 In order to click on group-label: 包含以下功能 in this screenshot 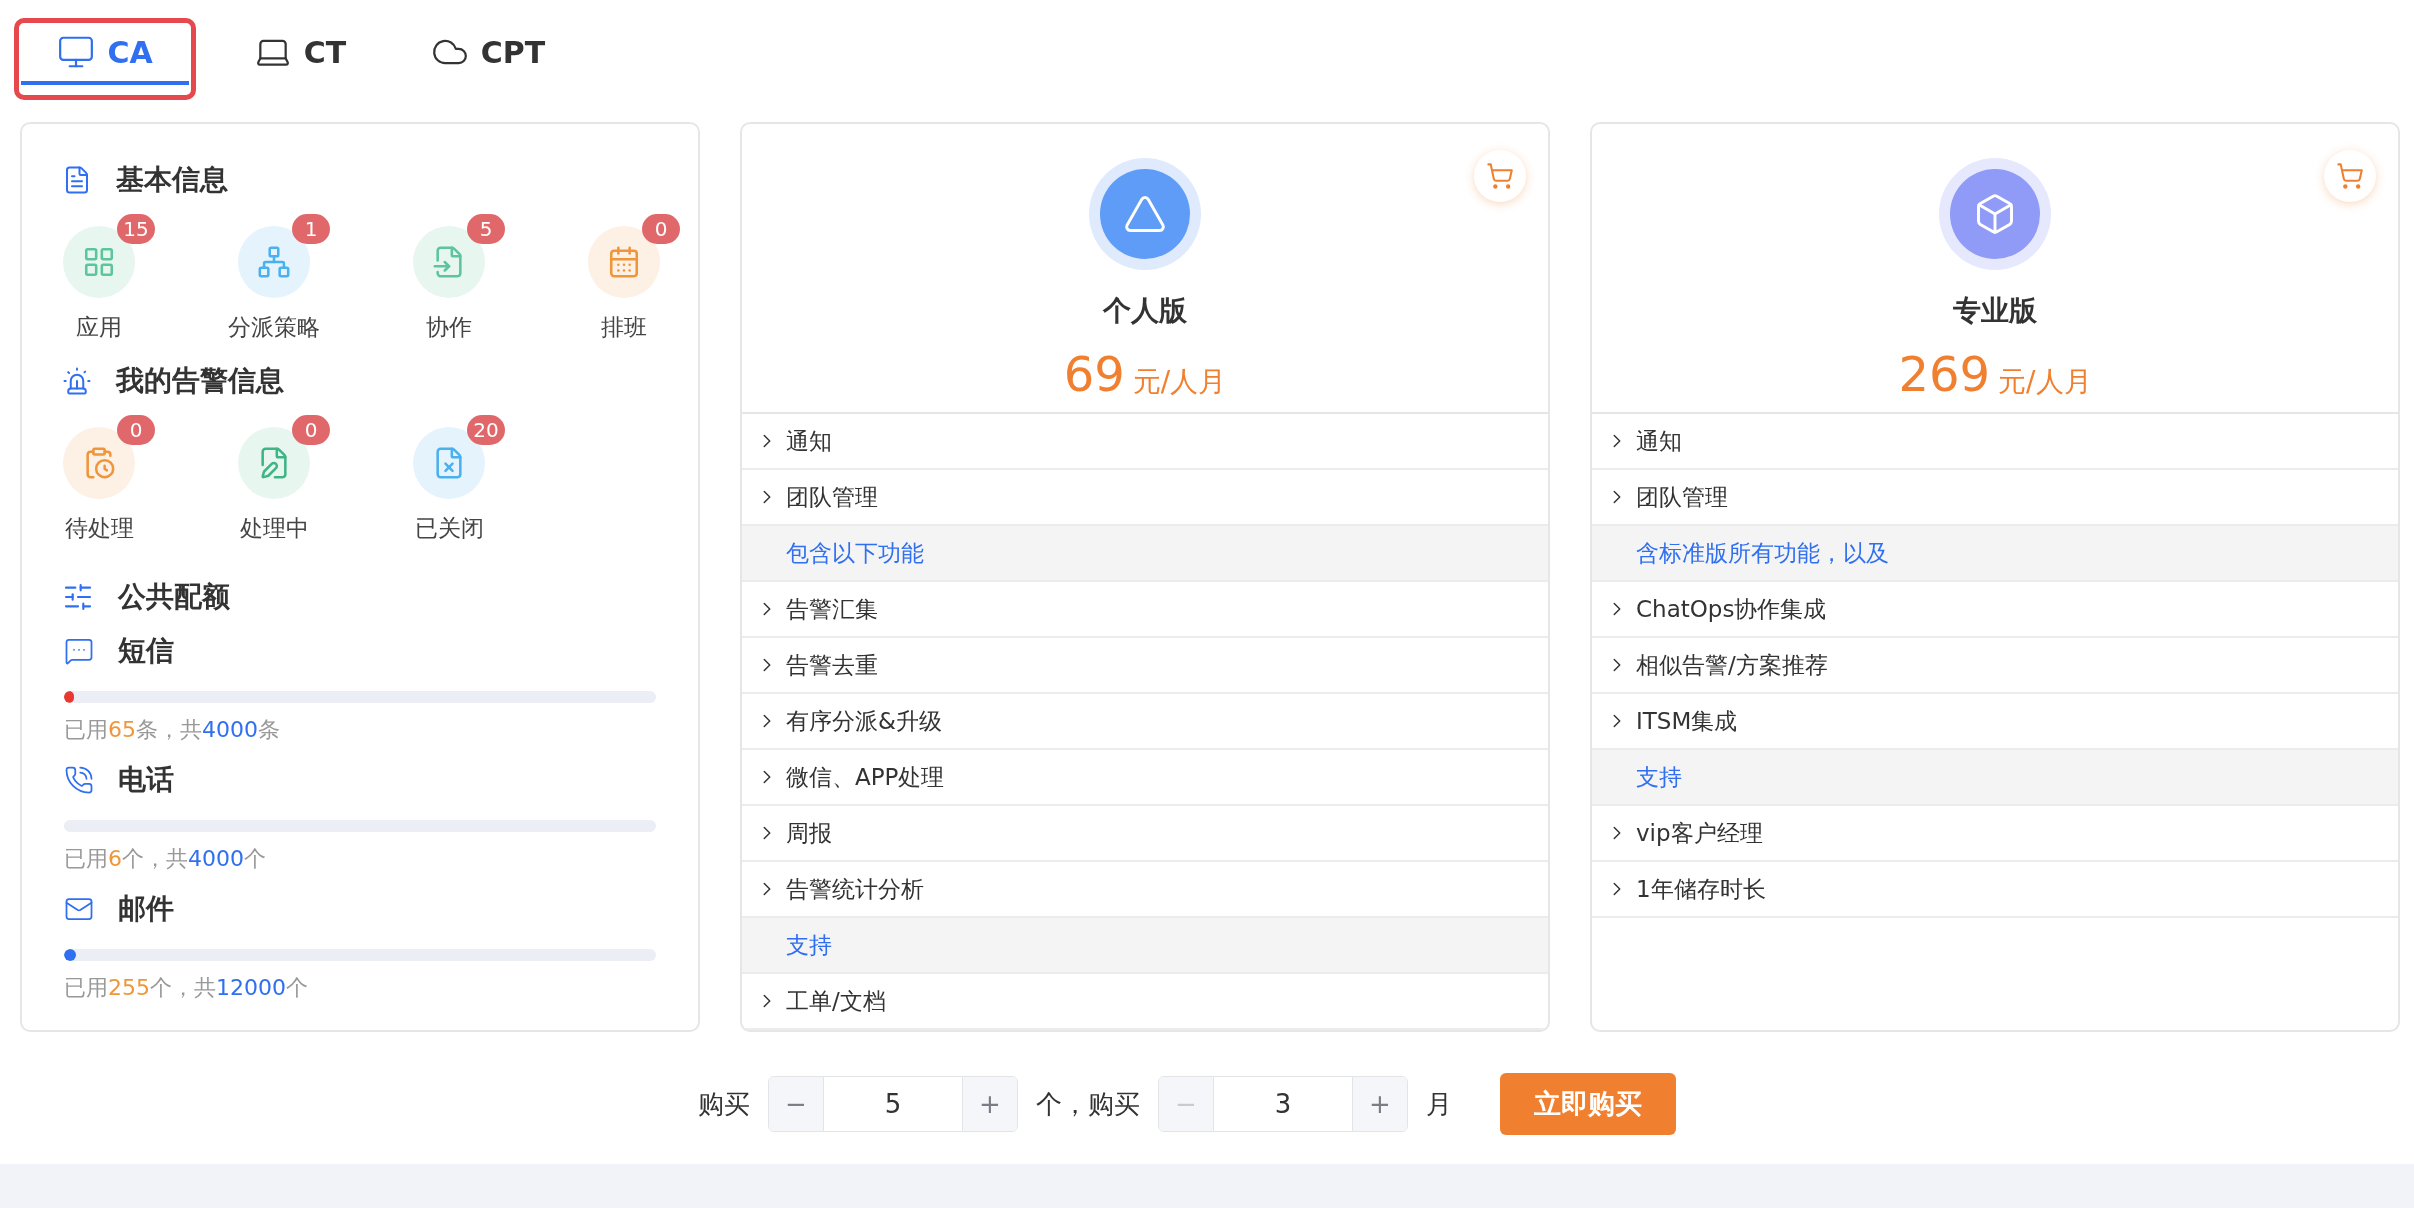, I will do `click(855, 553)`.